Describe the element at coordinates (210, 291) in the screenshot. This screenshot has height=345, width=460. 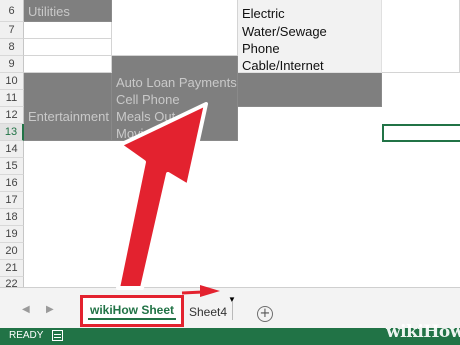
I see `small-red-arrow-icon` at that location.